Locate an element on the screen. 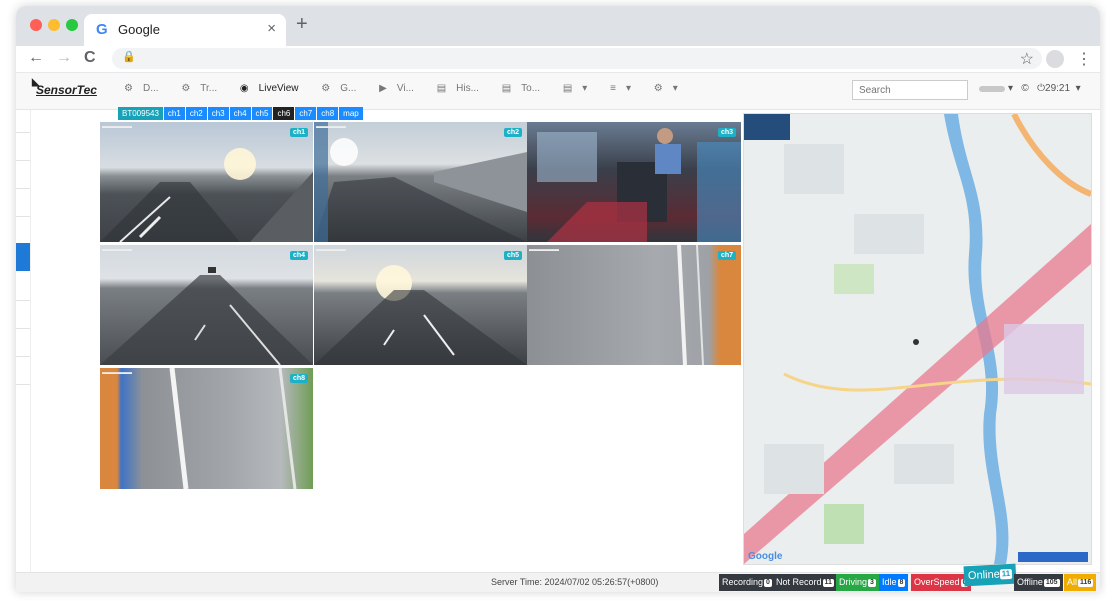 The height and width of the screenshot is (613, 1106). timer-icon: ⏻ is located at coordinates (1041, 88).